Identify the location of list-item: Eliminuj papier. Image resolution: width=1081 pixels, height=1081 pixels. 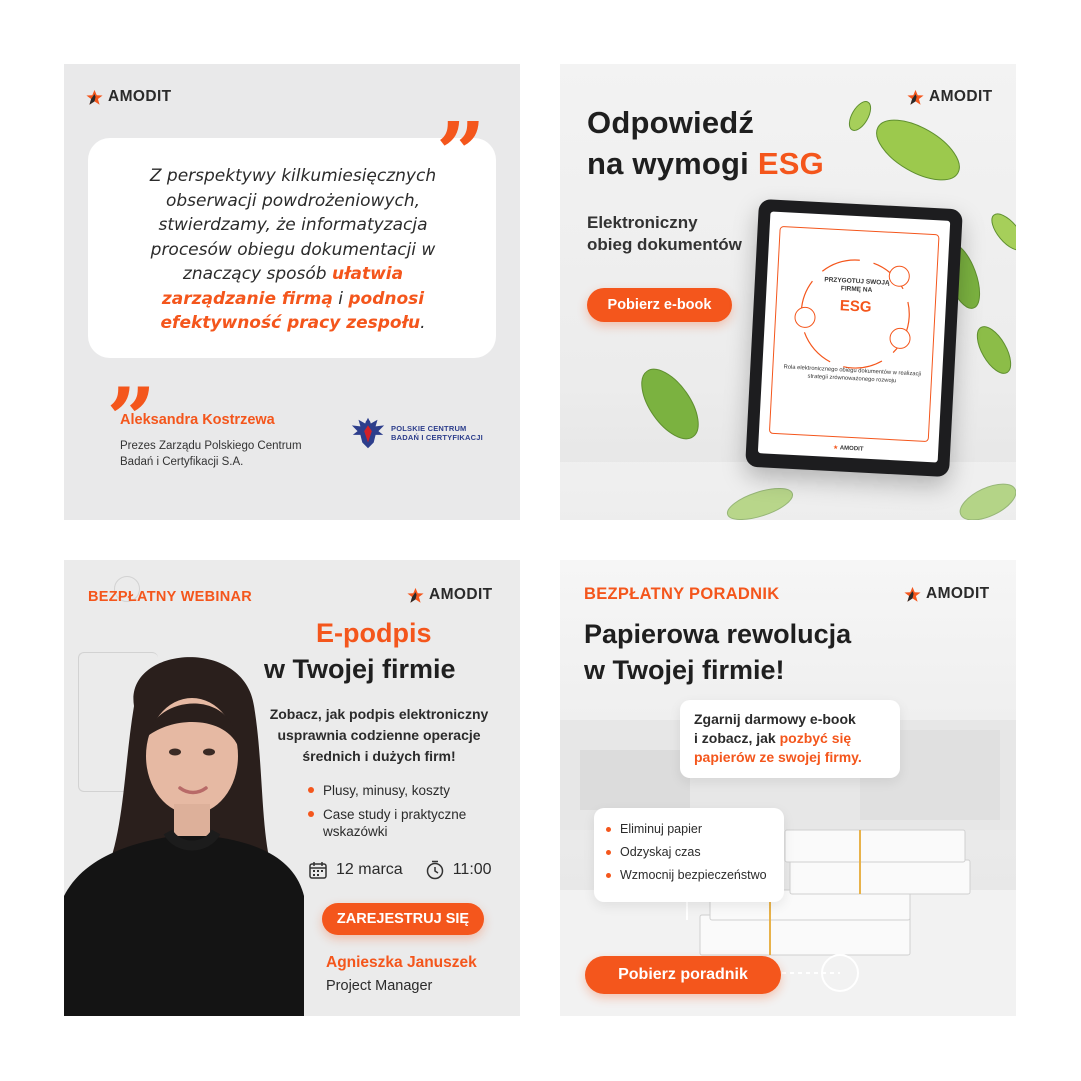
(686, 829).